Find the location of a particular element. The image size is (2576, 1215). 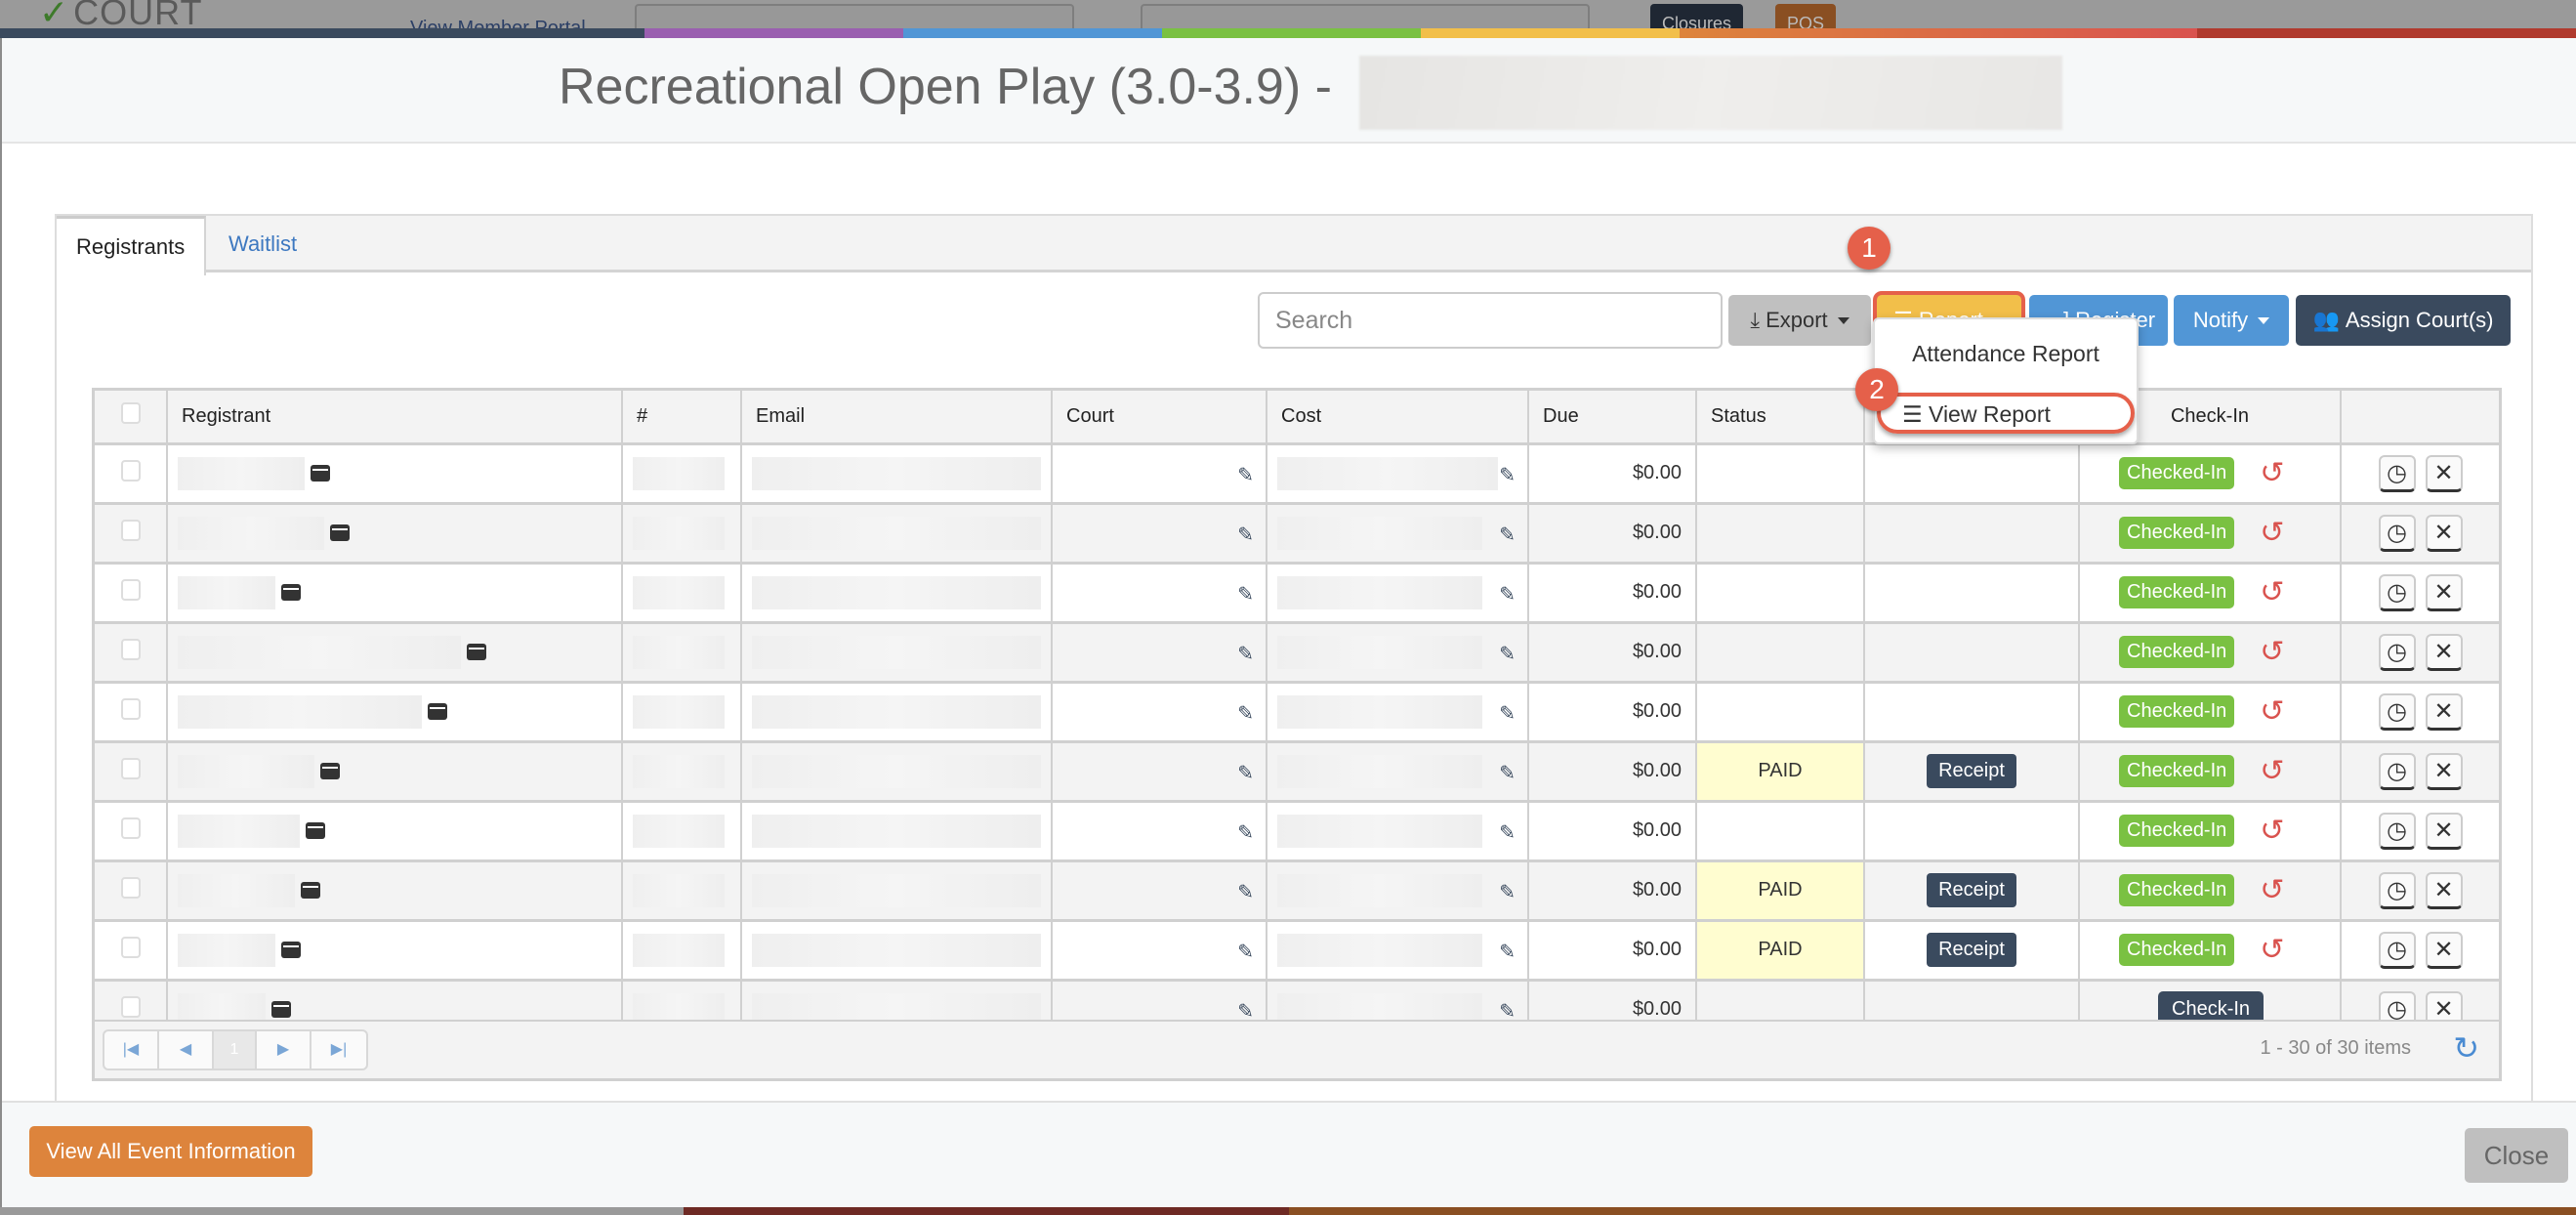

close-button: Close is located at coordinates (2517, 1155).